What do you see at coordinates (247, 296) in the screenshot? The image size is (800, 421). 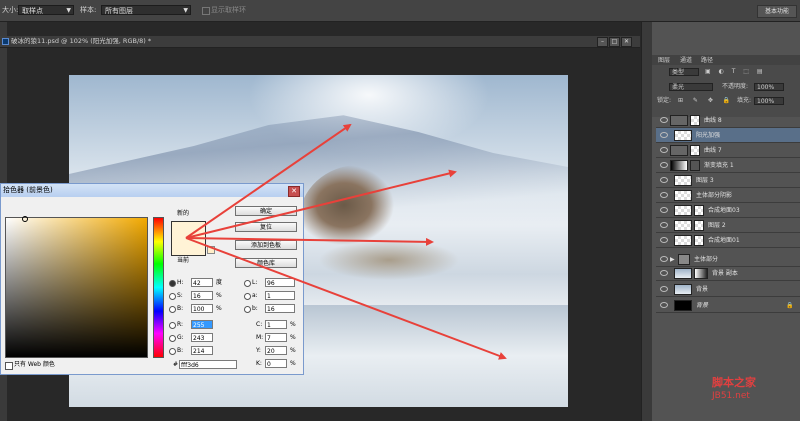 I see `a-radio` at bounding box center [247, 296].